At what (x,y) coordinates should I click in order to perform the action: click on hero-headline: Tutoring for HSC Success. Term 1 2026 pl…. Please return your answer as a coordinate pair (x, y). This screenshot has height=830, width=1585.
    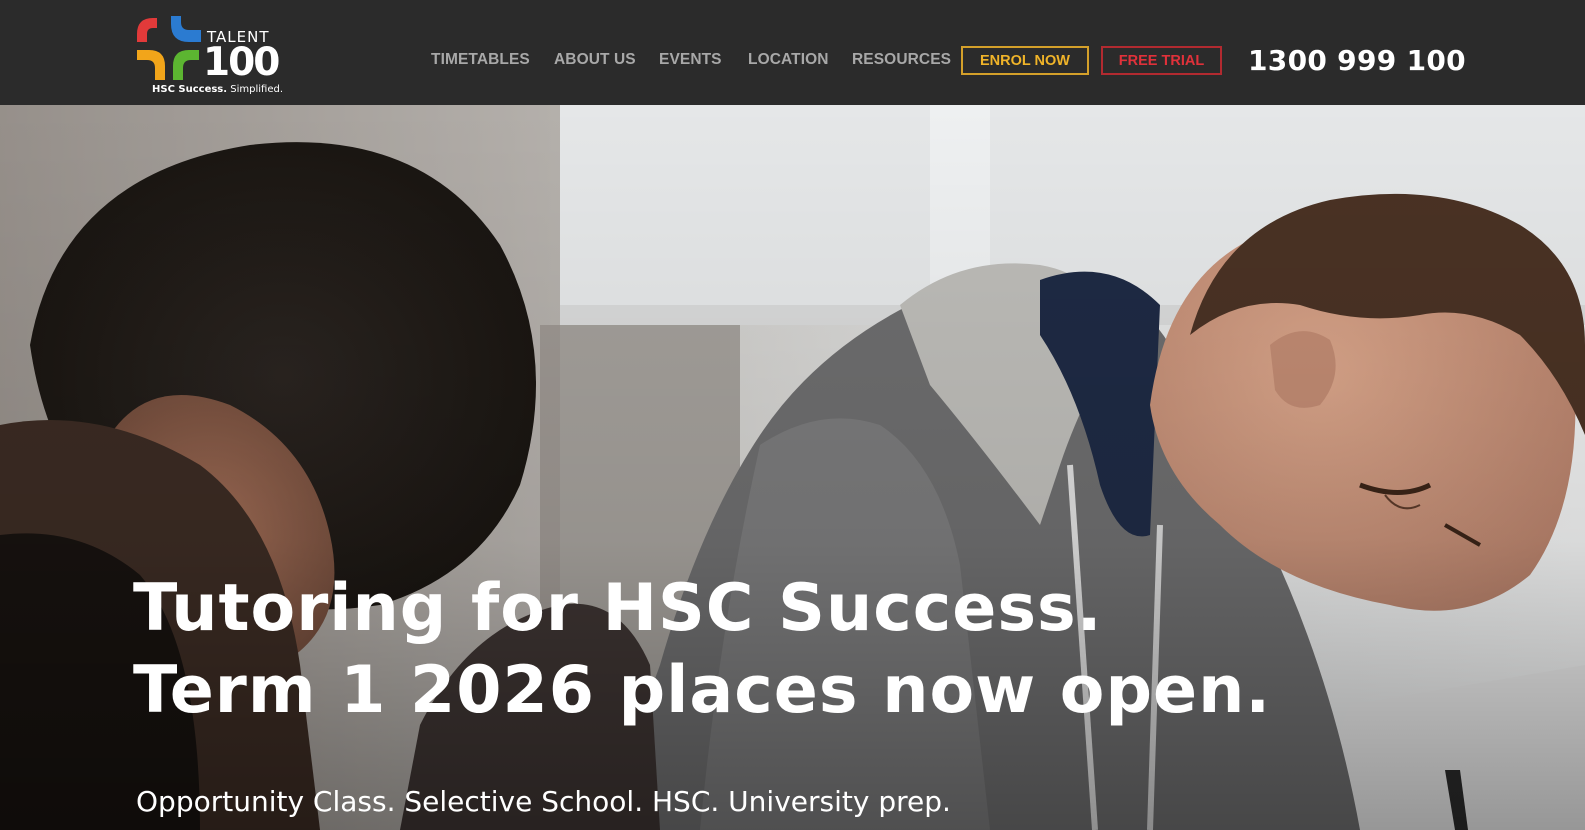
    Looking at the image, I should click on (702, 650).